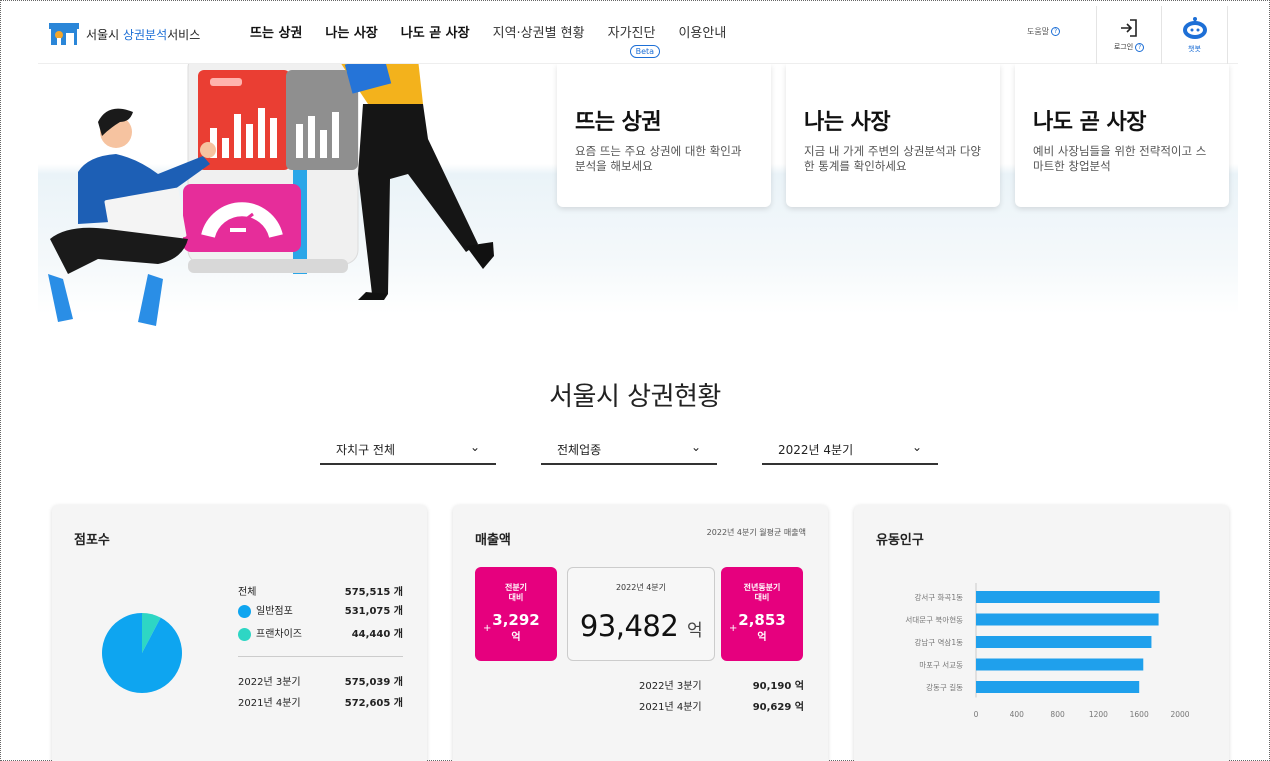 This screenshot has width=1270, height=761. I want to click on chatbot-button: 챗봇, so click(1195, 35).